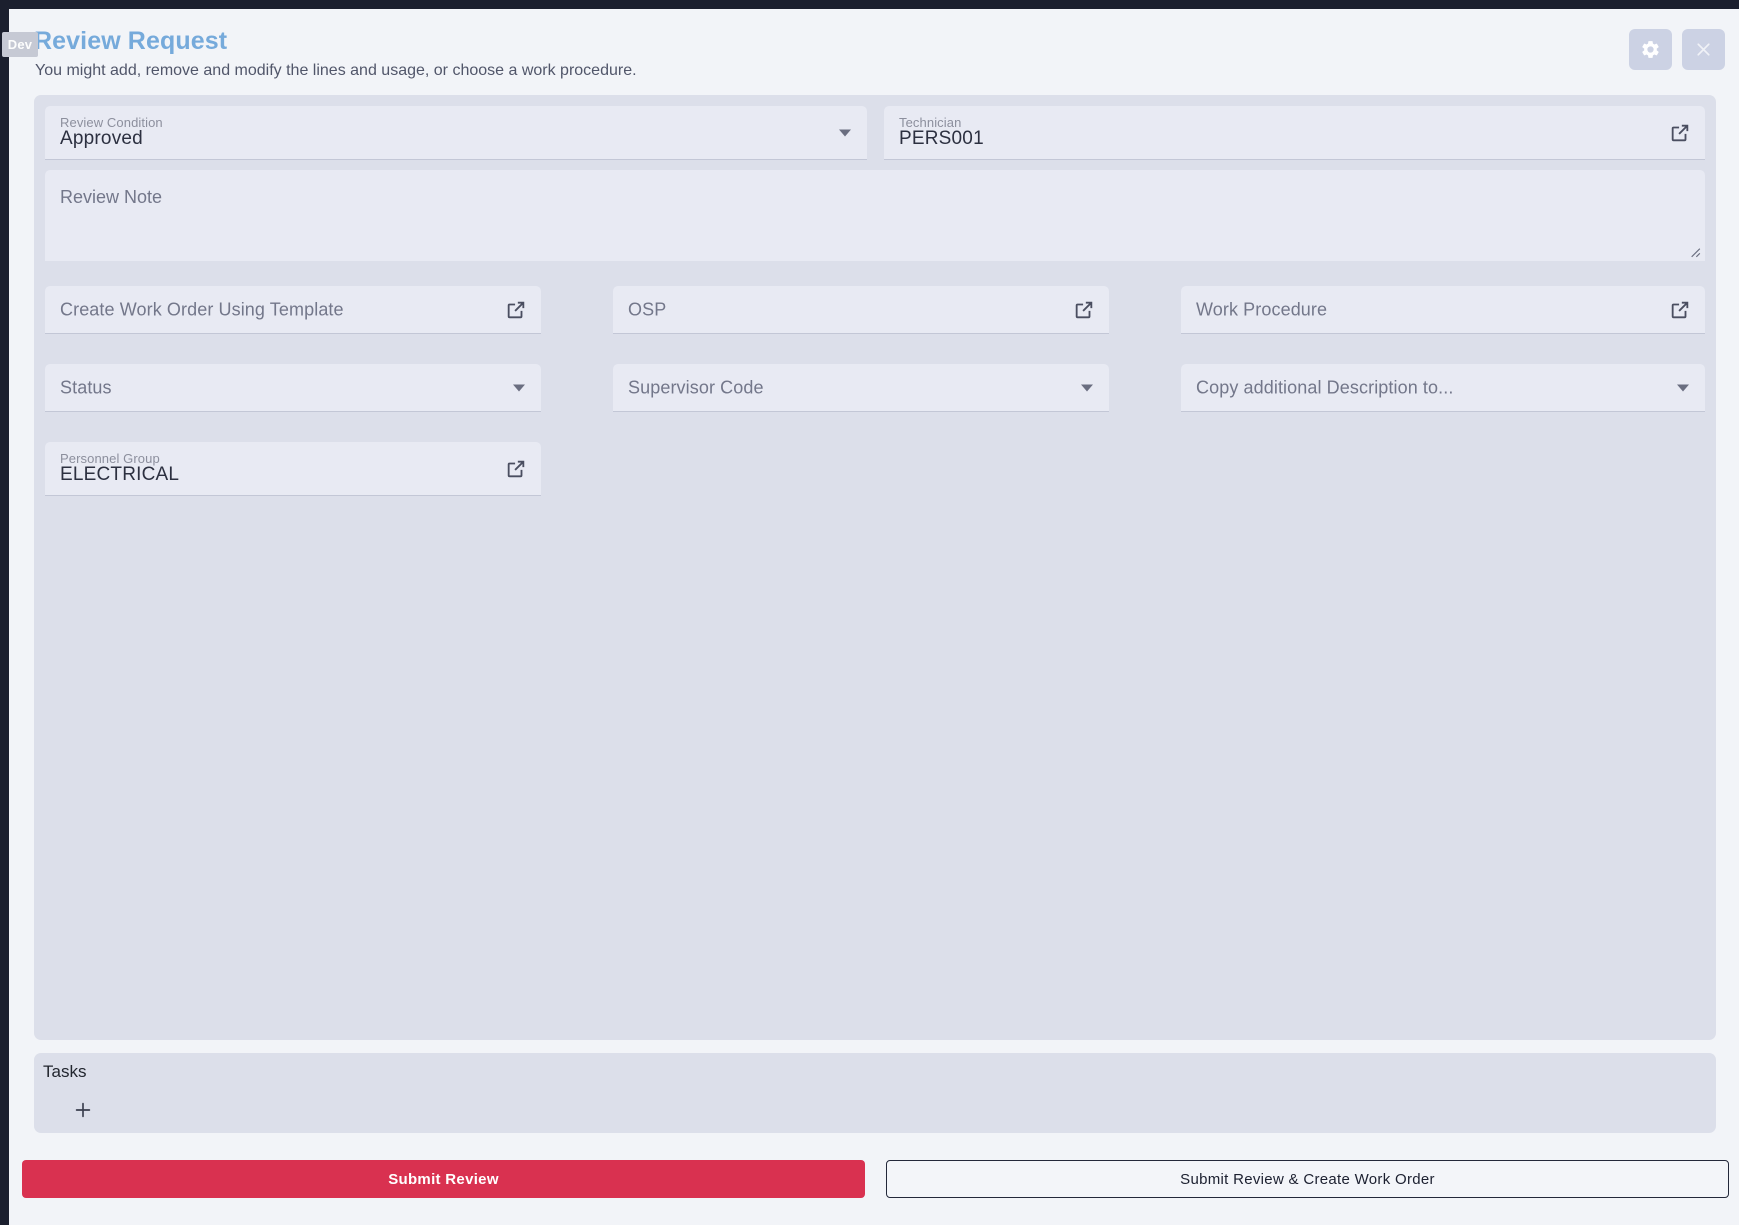 This screenshot has height=1225, width=1739. Describe the element at coordinates (875, 215) in the screenshot. I see `review-note-field: Review Note` at that location.